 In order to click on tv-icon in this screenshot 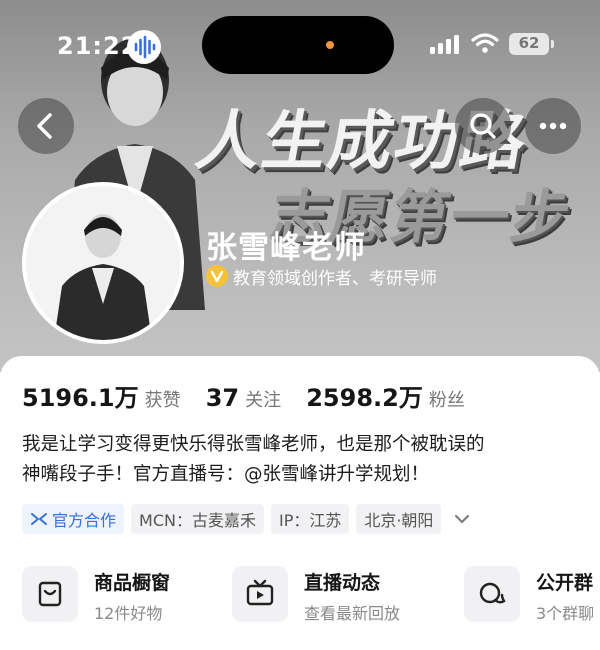, I will do `click(260, 594)`.